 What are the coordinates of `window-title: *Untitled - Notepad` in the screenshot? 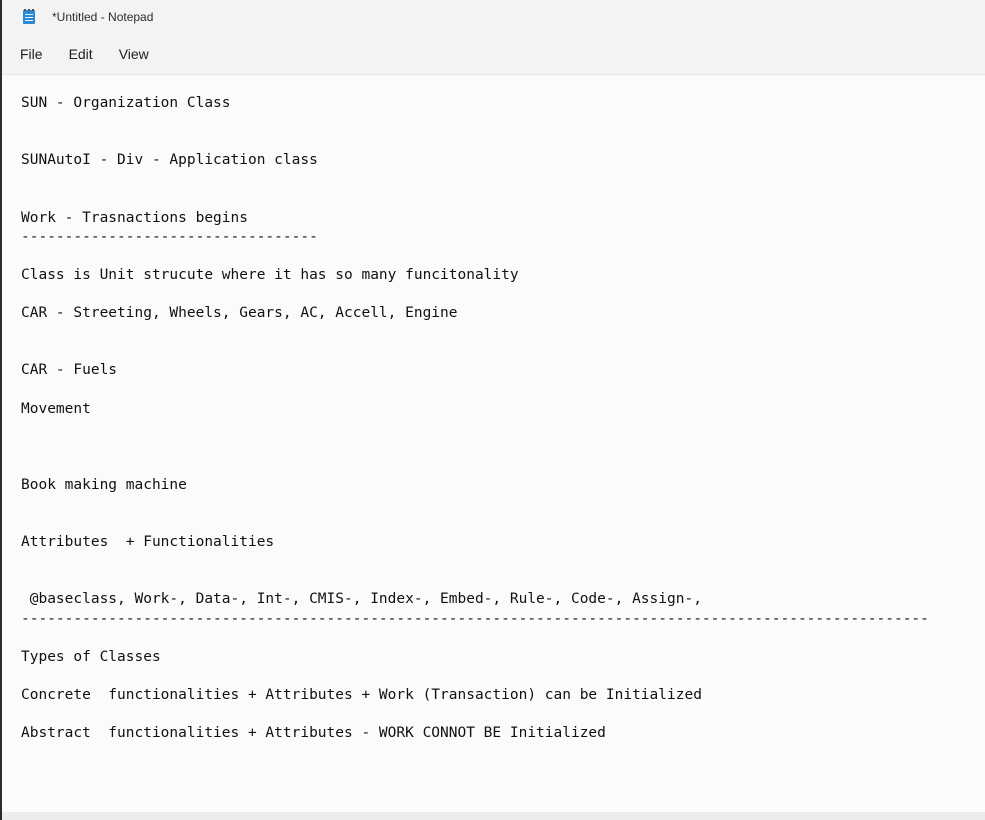 It's located at (103, 17).